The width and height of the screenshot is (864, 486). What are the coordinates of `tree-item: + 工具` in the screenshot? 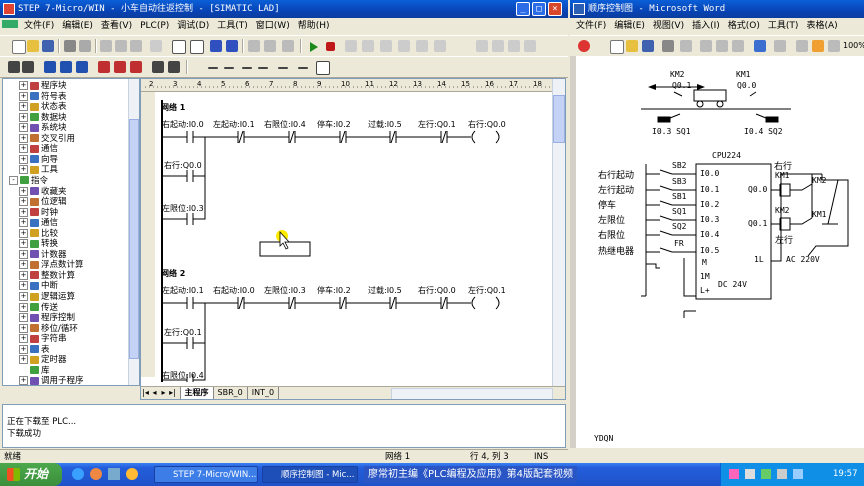 It's located at (38, 170).